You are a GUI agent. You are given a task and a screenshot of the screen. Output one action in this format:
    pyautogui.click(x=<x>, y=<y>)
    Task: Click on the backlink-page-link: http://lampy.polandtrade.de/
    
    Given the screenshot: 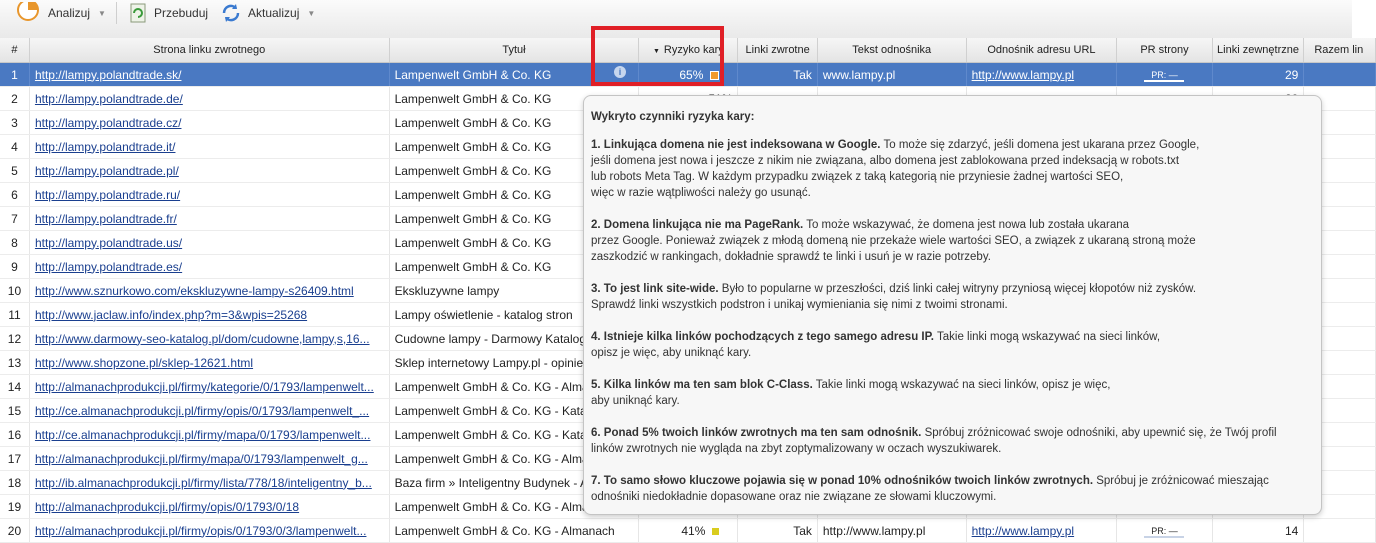 What is the action you would take?
    pyautogui.click(x=109, y=99)
    